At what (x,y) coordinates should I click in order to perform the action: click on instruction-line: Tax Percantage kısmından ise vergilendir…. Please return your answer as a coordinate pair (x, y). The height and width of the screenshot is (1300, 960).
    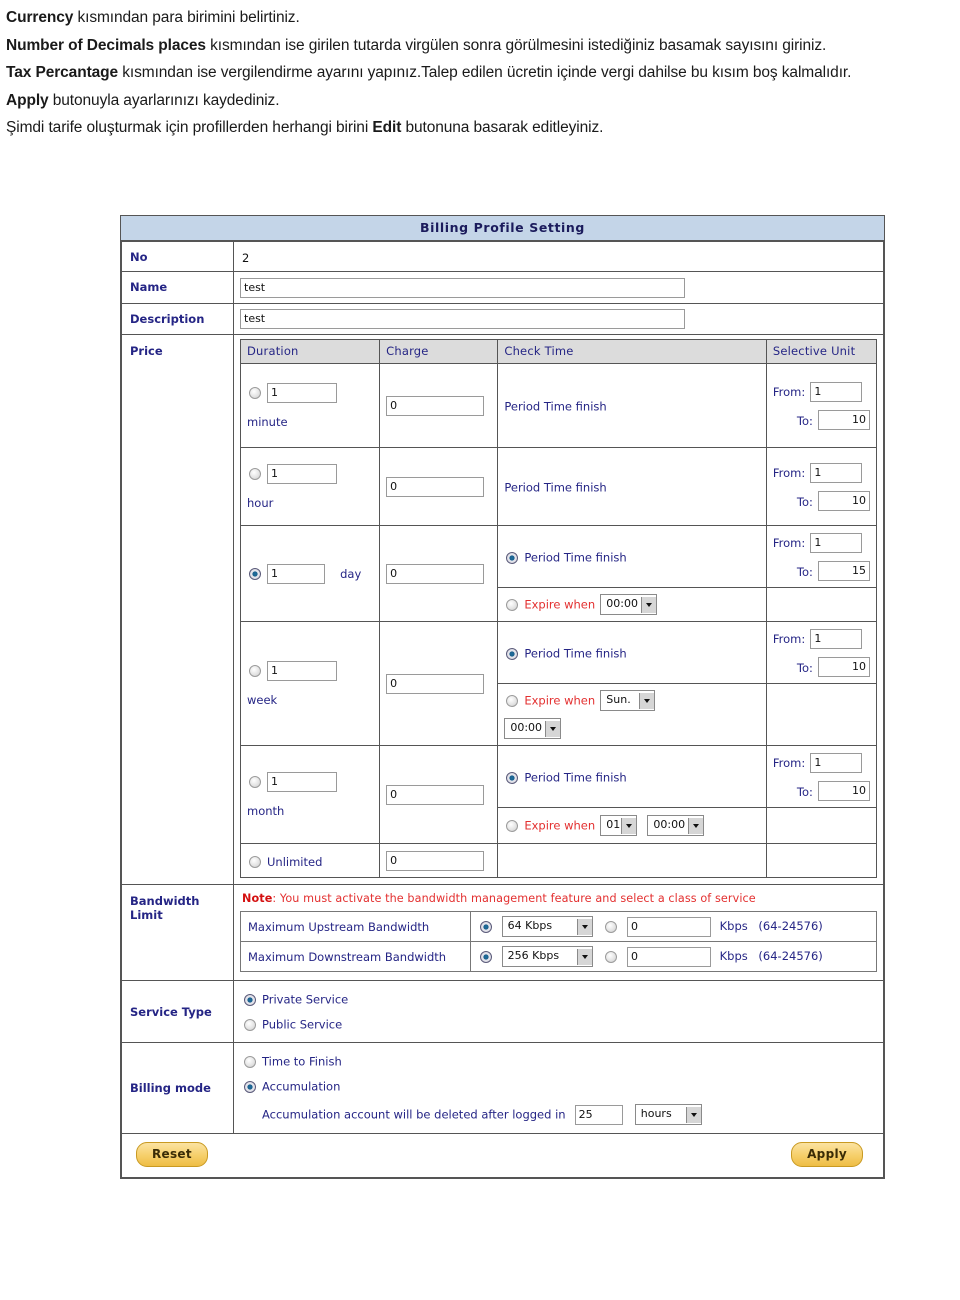
    Looking at the image, I should click on (429, 72).